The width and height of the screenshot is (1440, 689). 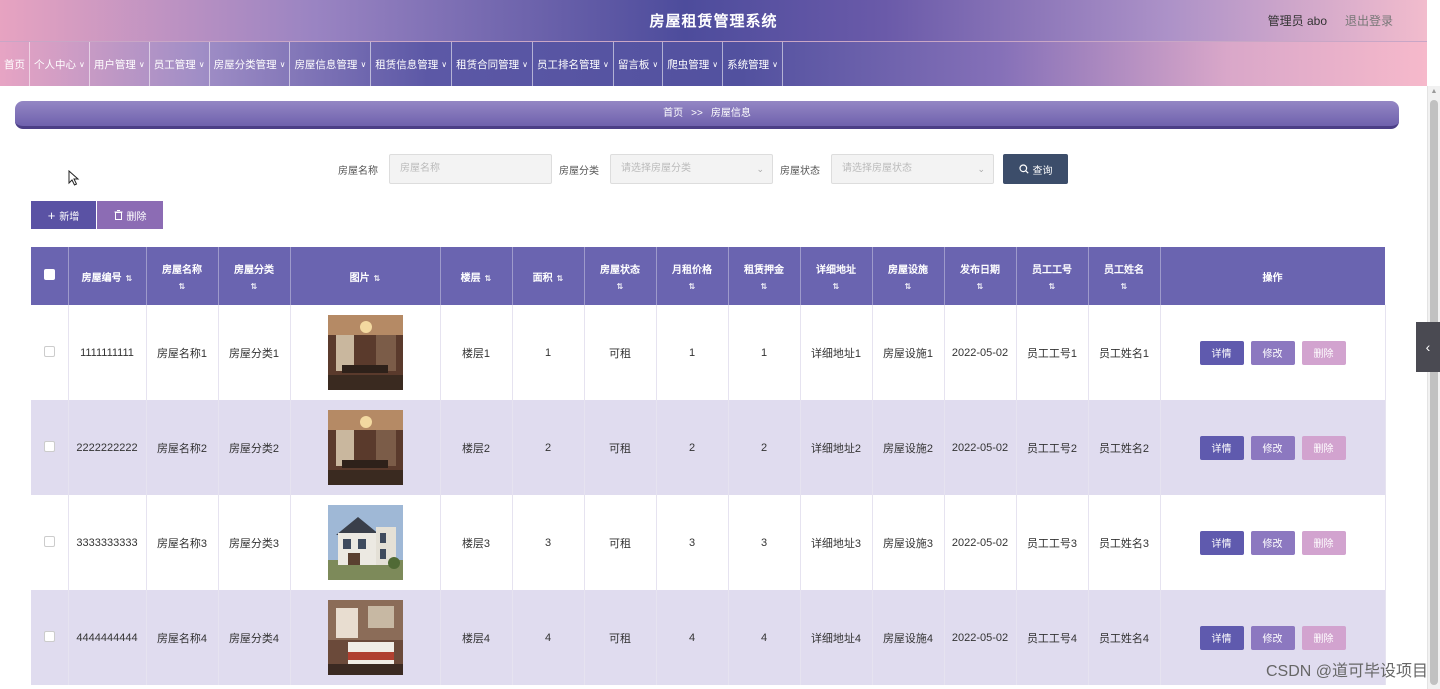 I want to click on cell-value: 3, so click(x=764, y=542).